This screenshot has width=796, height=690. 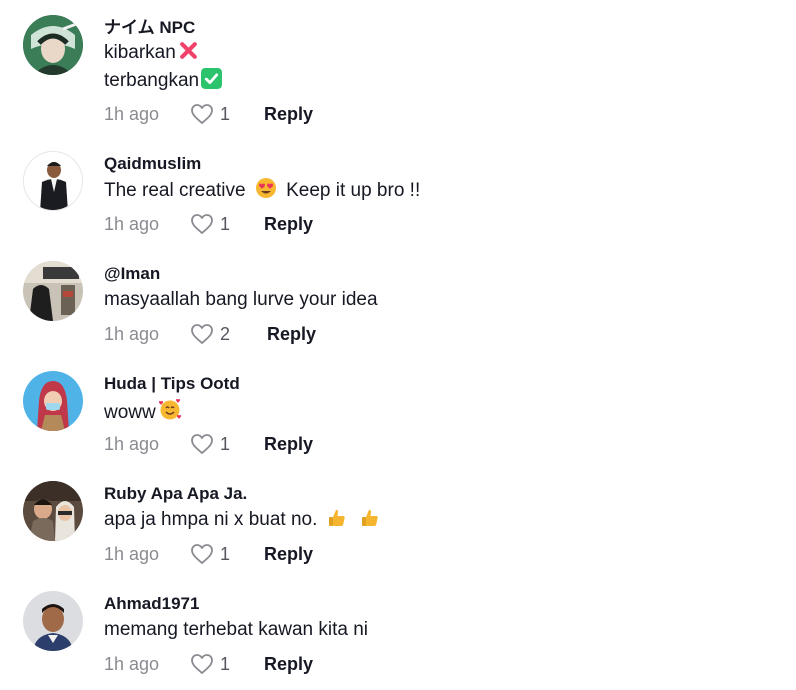 I want to click on comment-text: terbangkan, so click(x=163, y=81).